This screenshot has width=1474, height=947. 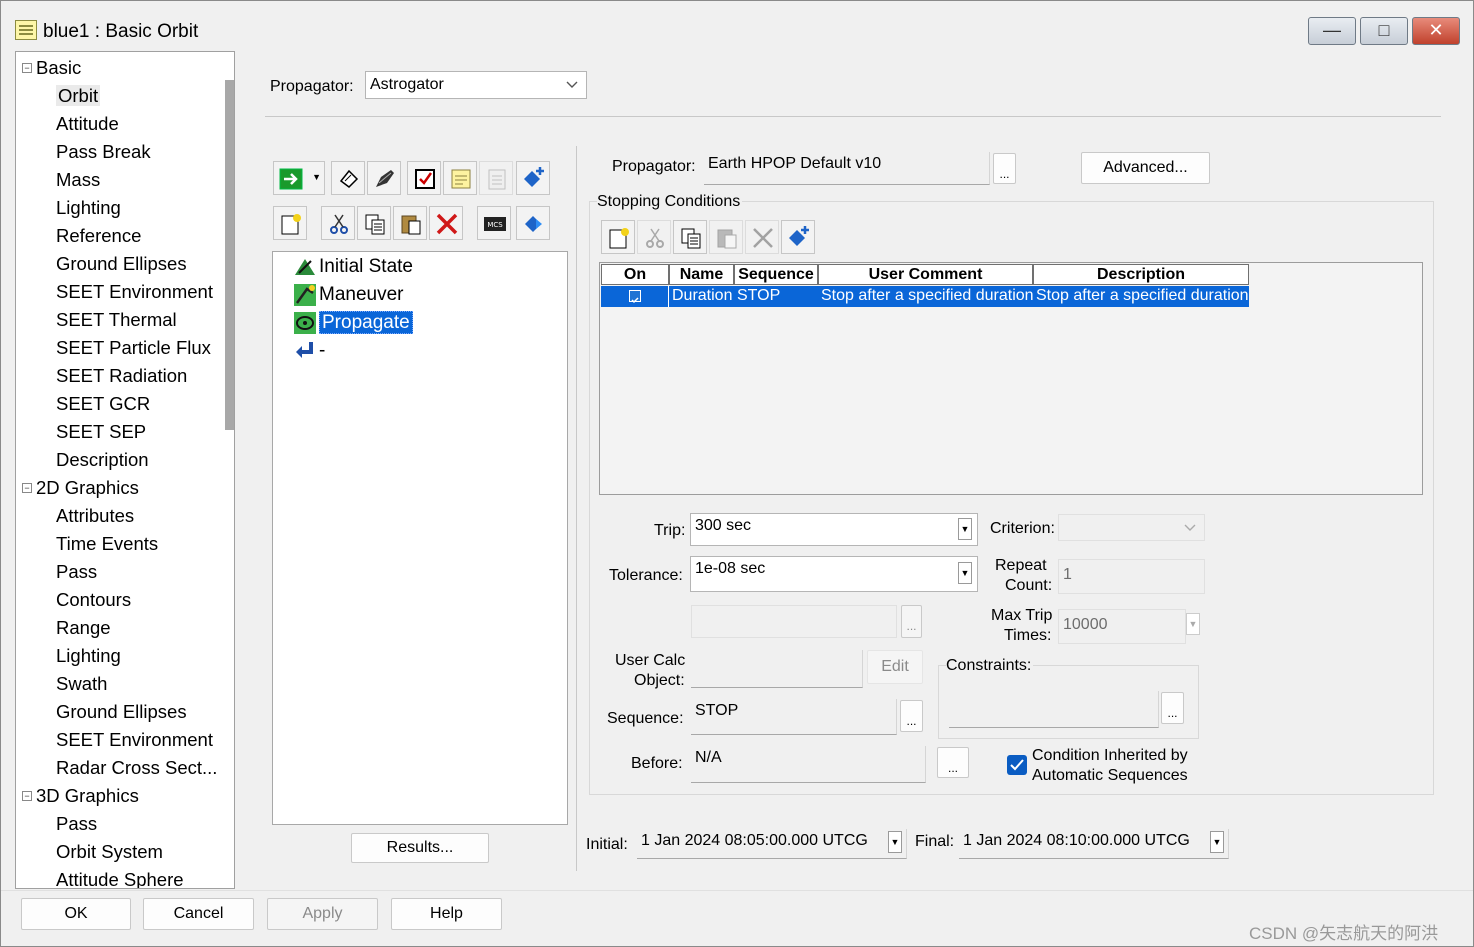 I want to click on target-button, so click(x=348, y=178).